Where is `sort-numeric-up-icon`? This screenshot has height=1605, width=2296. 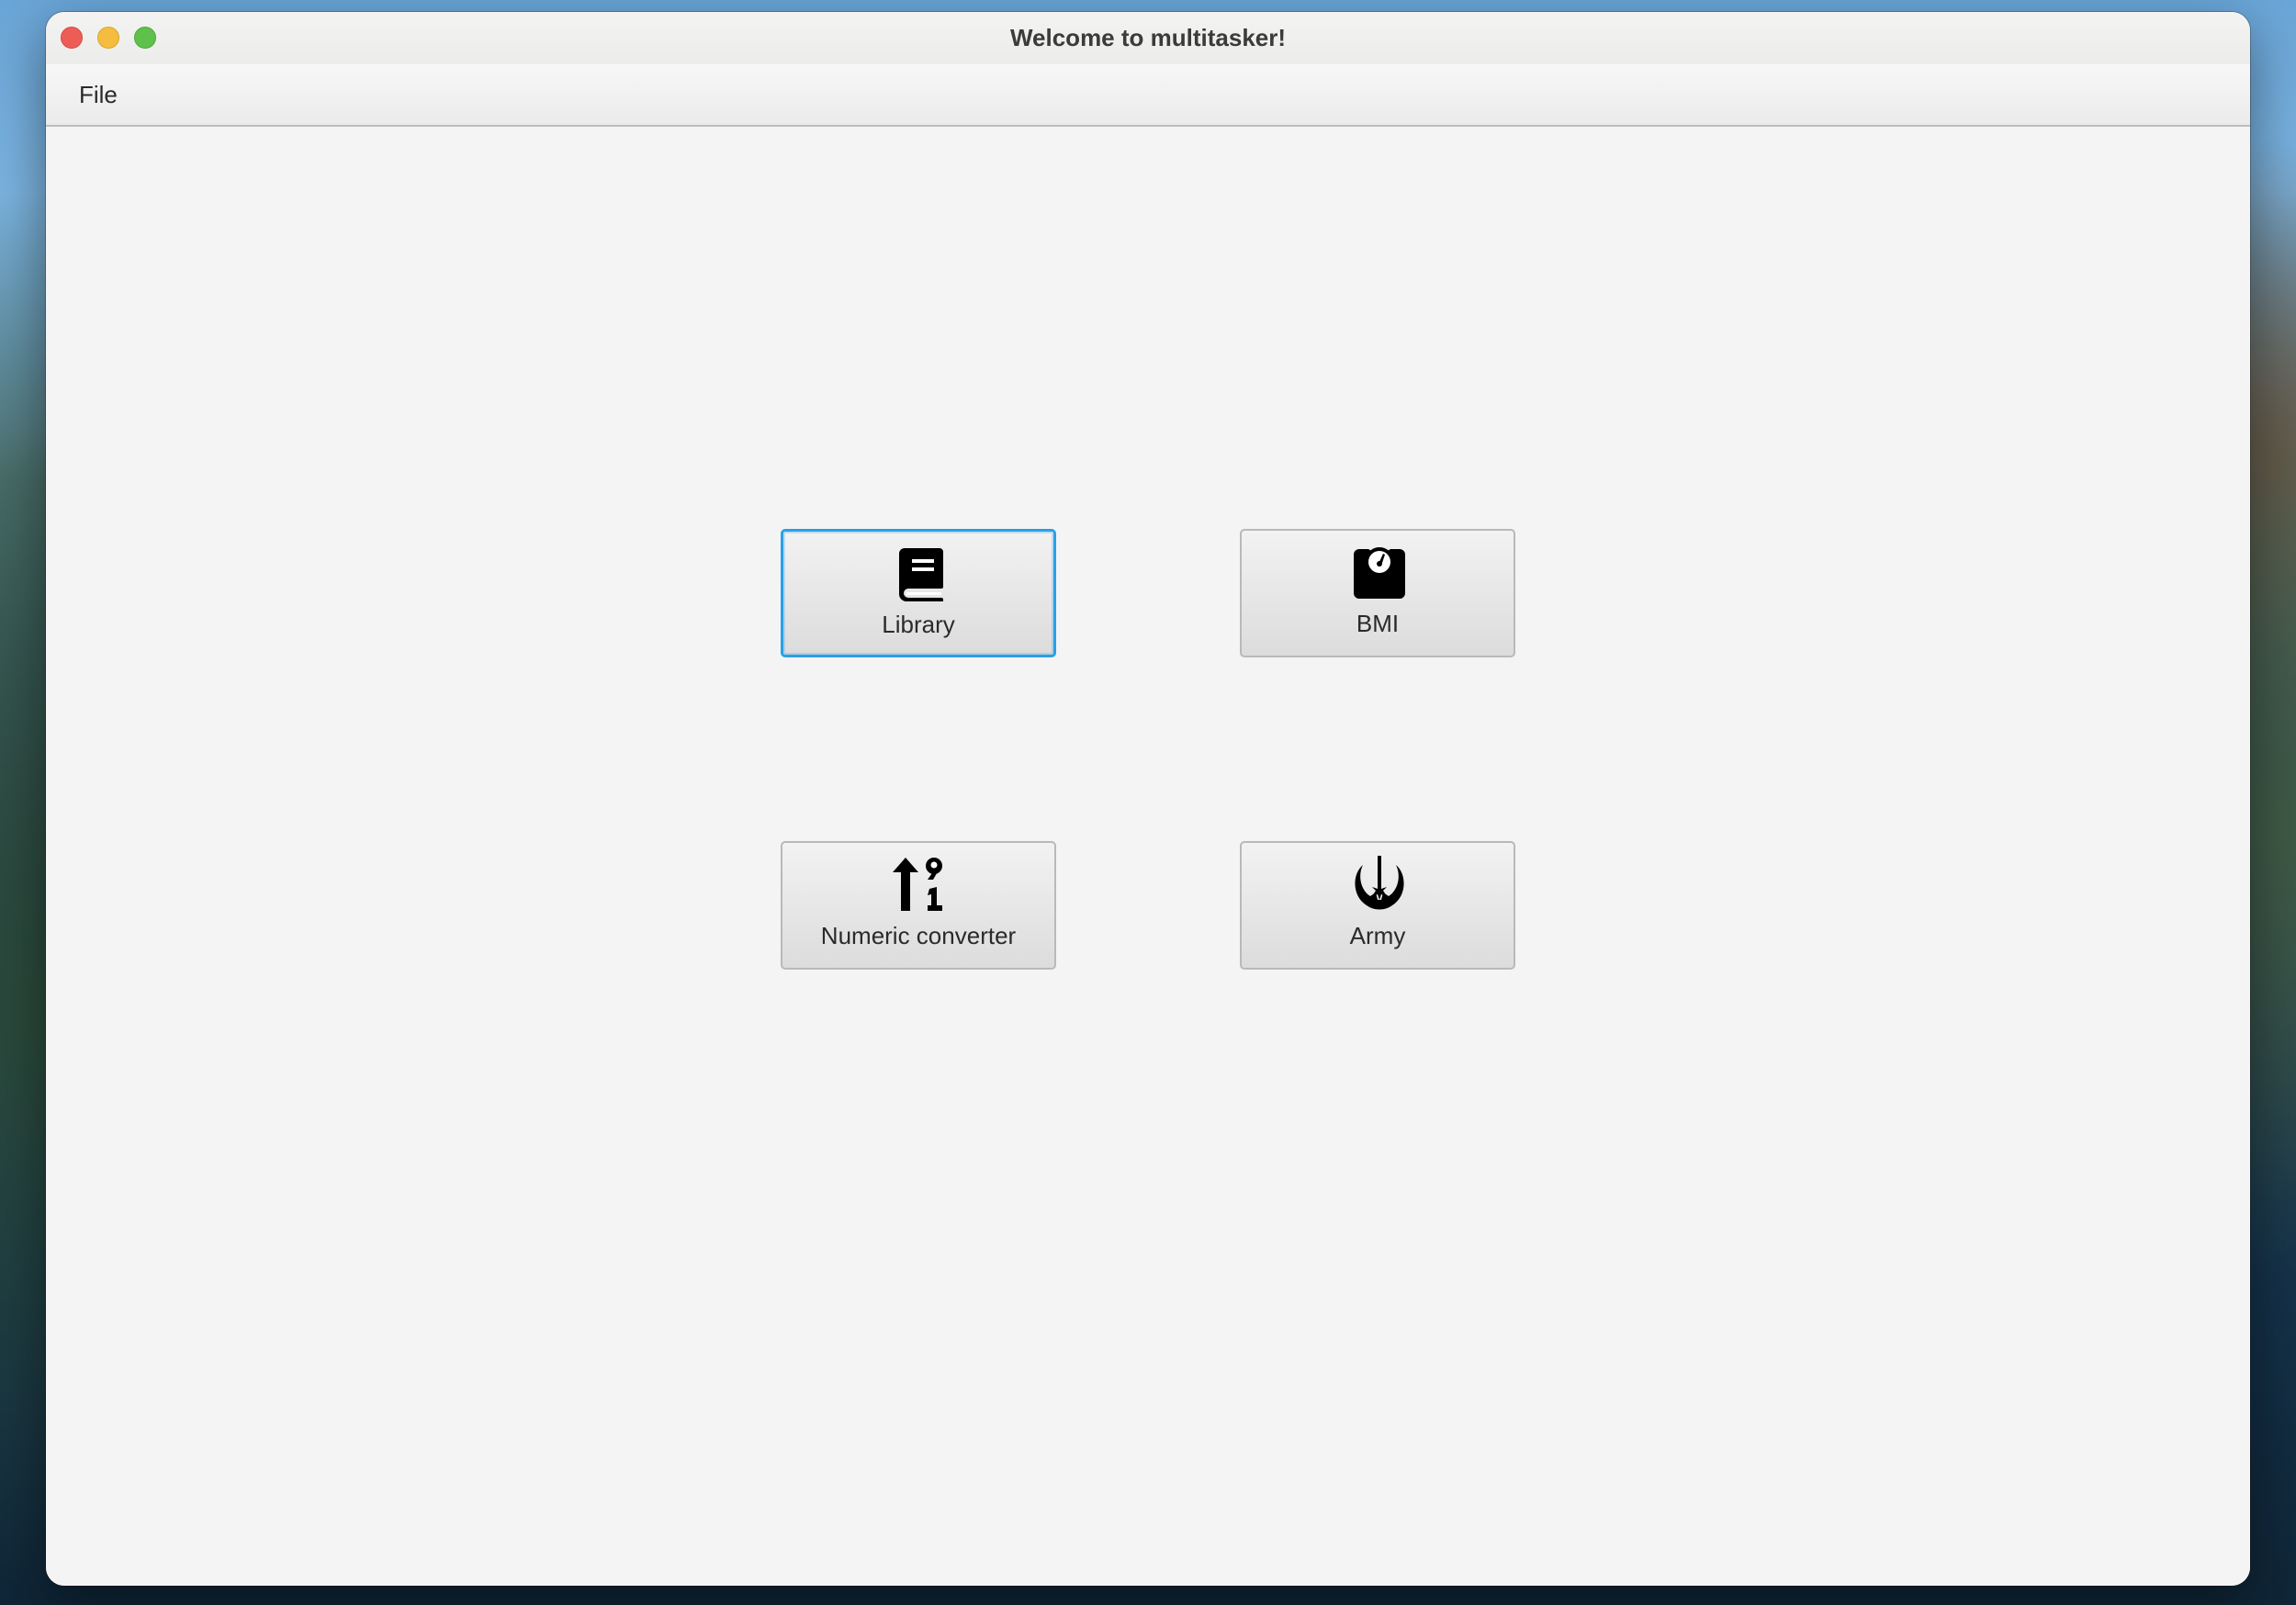
sort-numeric-up-icon is located at coordinates (917, 884).